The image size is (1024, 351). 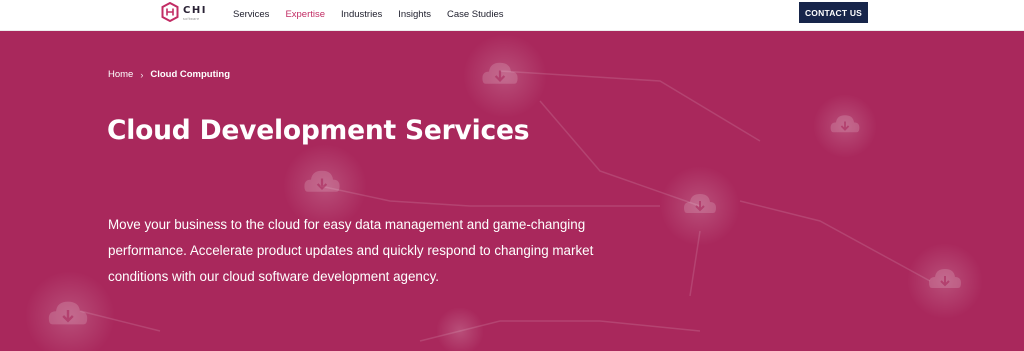 I want to click on chi-logo: CHI software, so click(x=191, y=15).